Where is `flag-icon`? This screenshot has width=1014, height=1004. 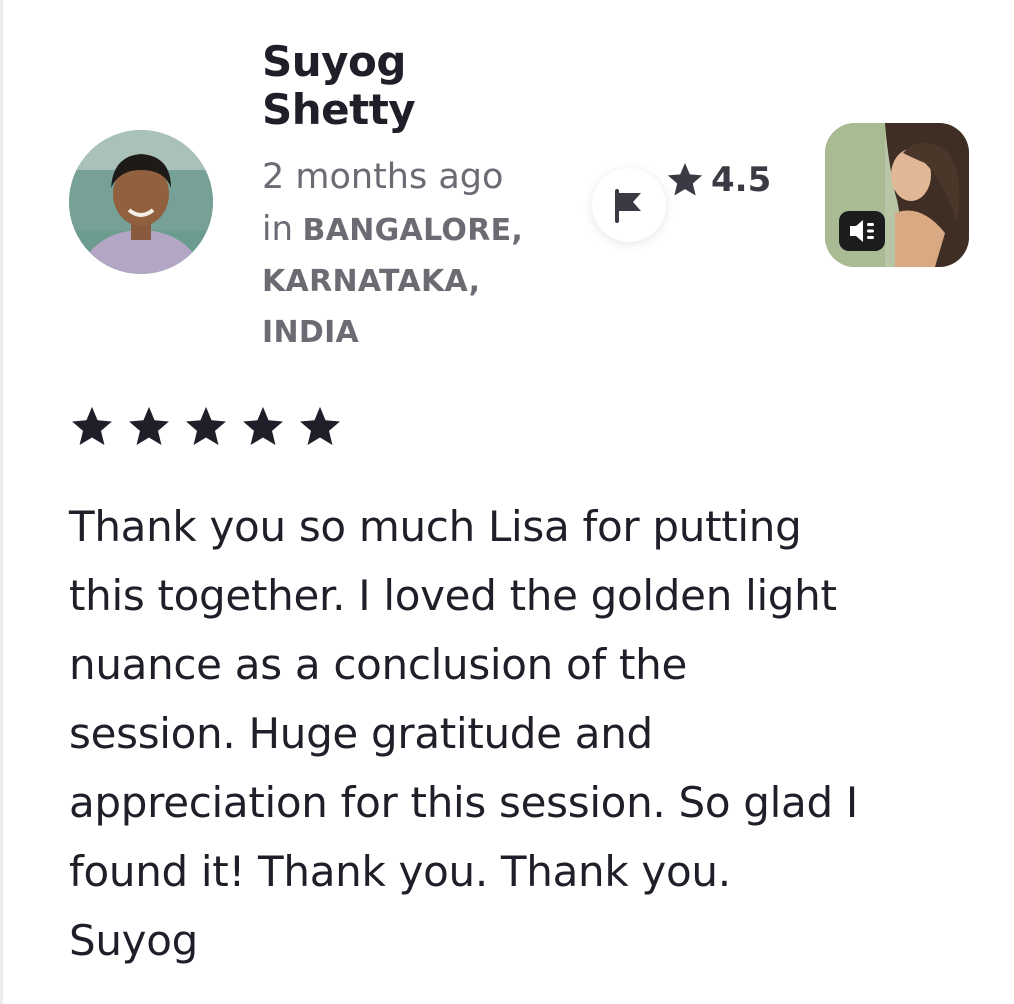
flag-icon is located at coordinates (628, 206).